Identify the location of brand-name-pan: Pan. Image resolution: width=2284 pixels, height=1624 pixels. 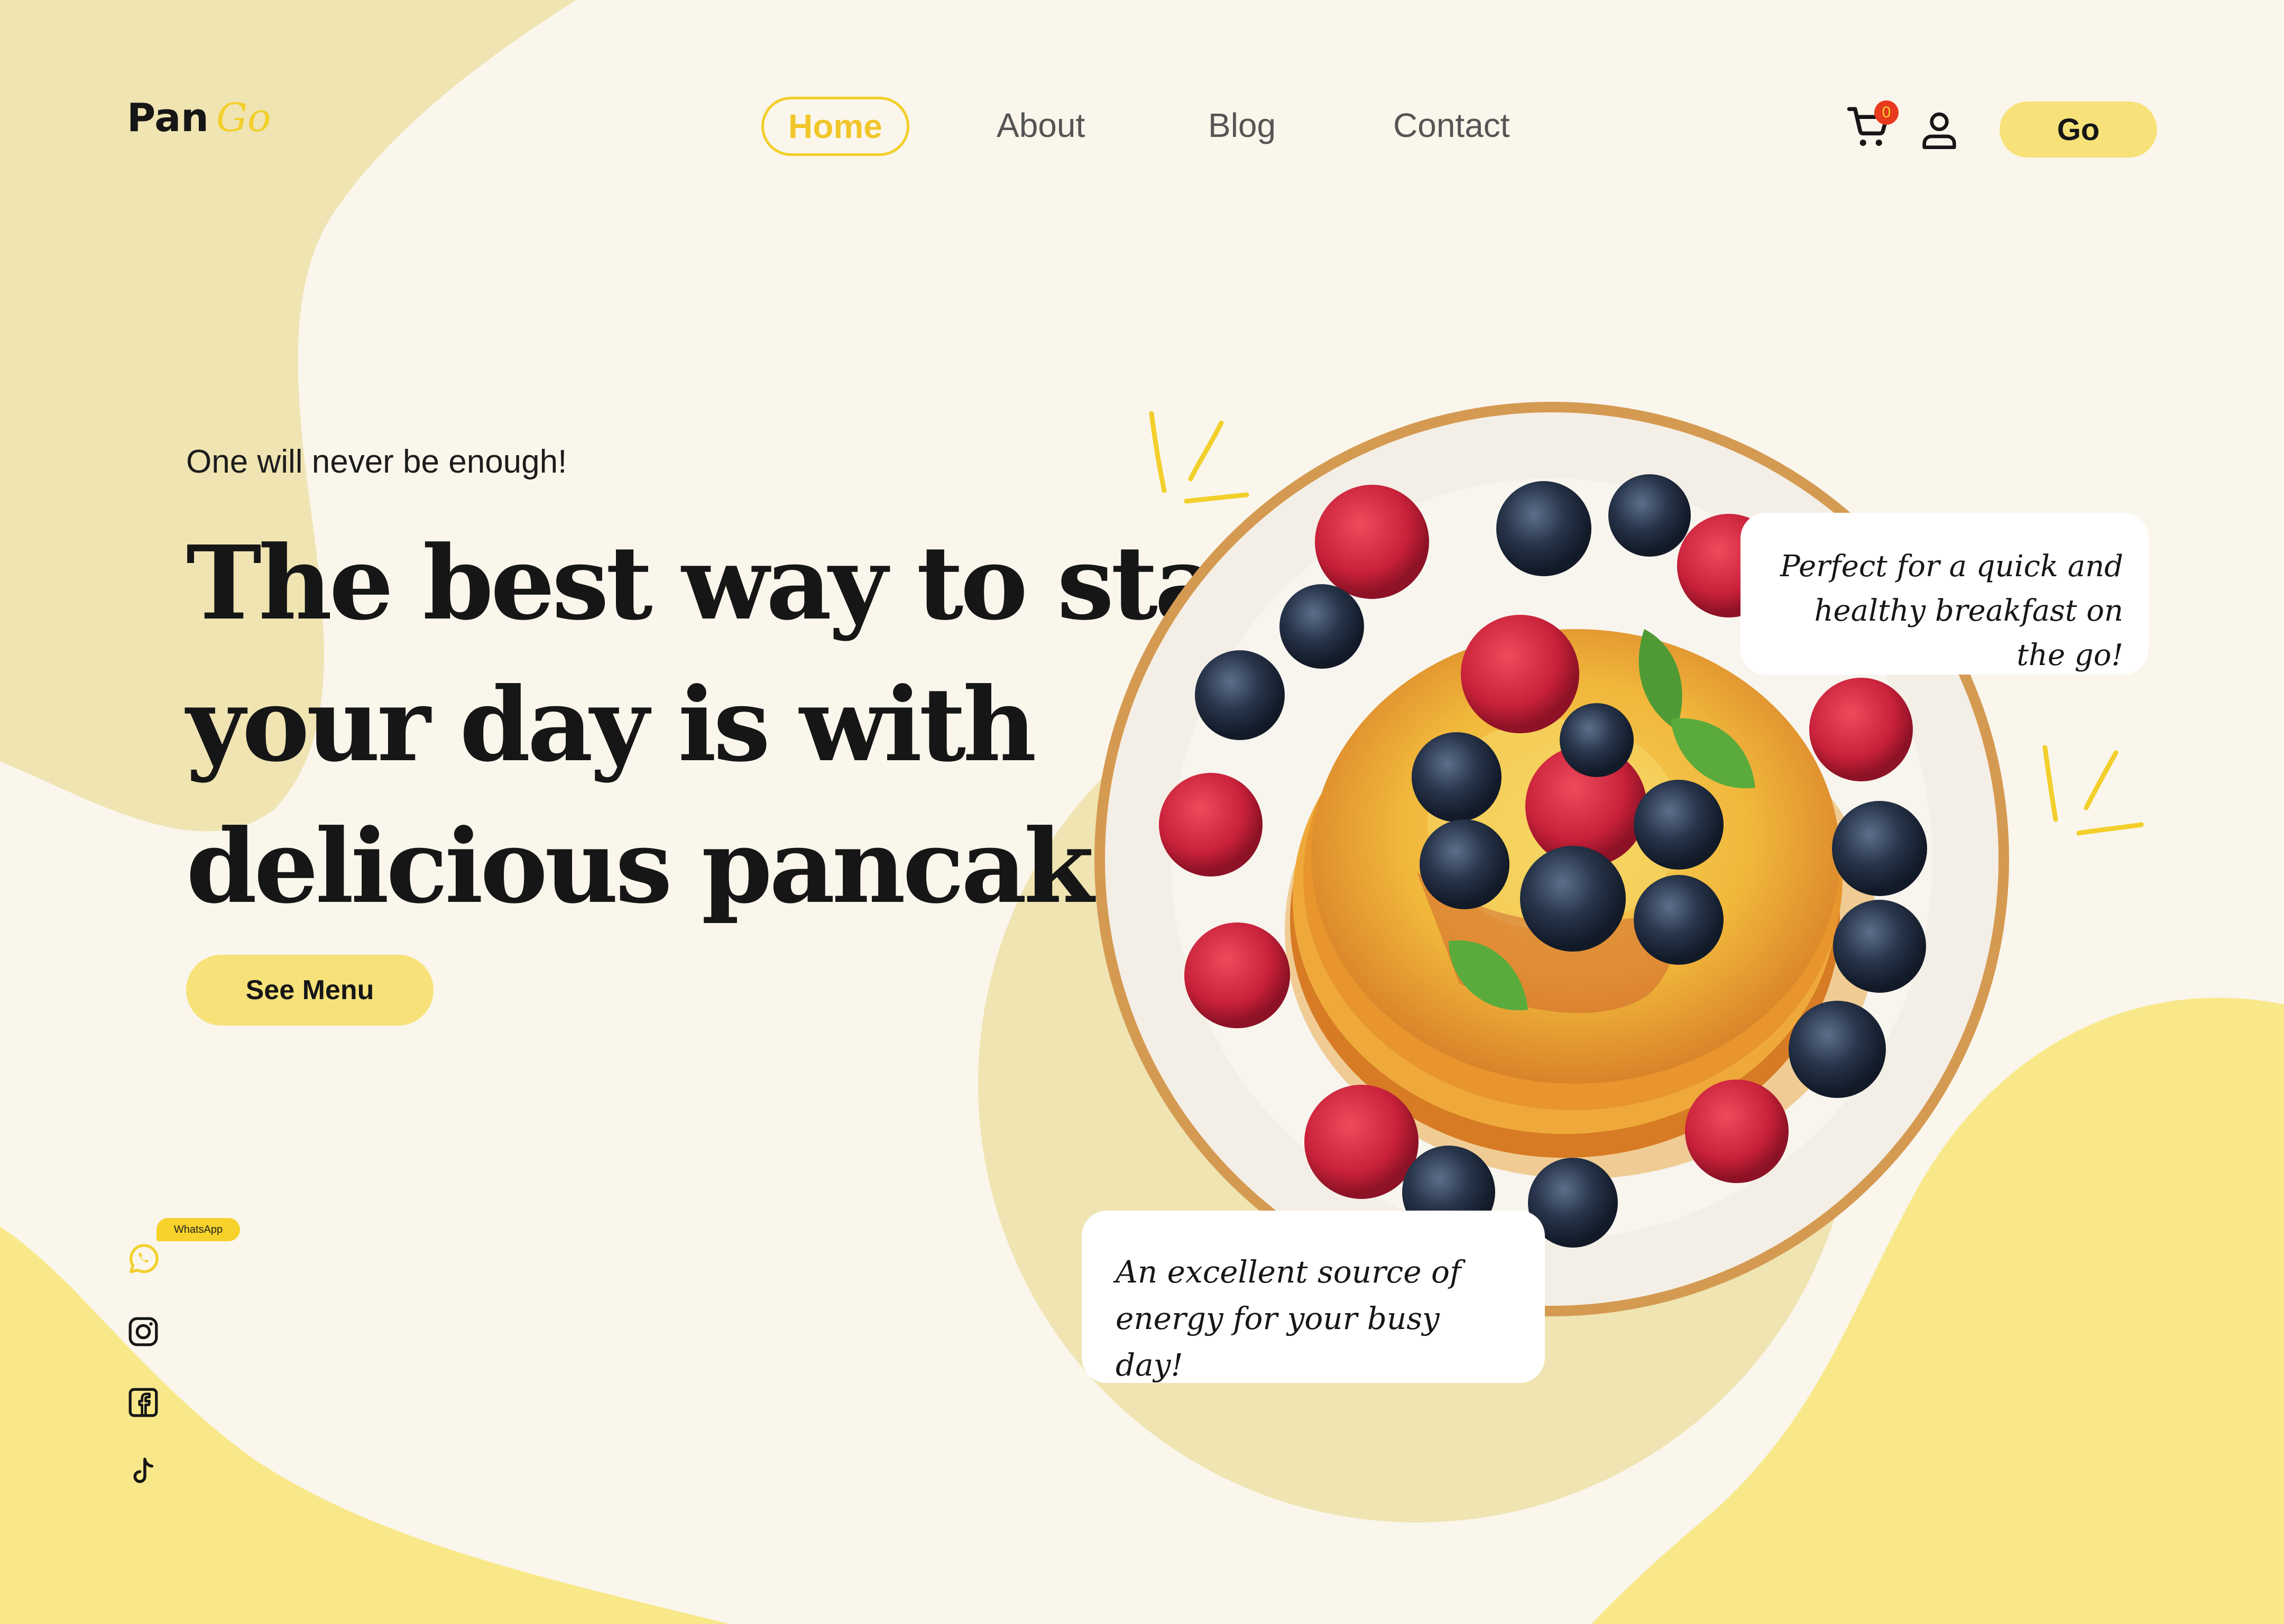
(168, 118).